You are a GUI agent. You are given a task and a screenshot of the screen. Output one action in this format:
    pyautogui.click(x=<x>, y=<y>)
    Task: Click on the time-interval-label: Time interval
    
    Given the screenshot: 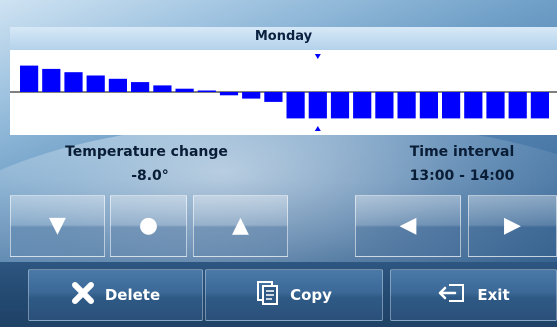 What is the action you would take?
    pyautogui.click(x=462, y=152)
    